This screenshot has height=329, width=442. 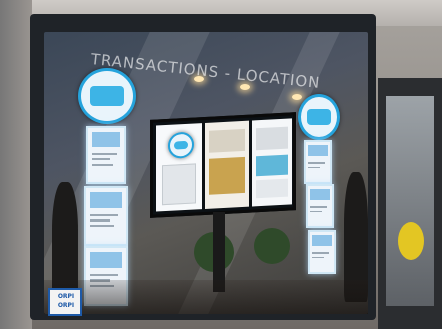 I want to click on window-sticker: ORPI ORPI, so click(x=65, y=302).